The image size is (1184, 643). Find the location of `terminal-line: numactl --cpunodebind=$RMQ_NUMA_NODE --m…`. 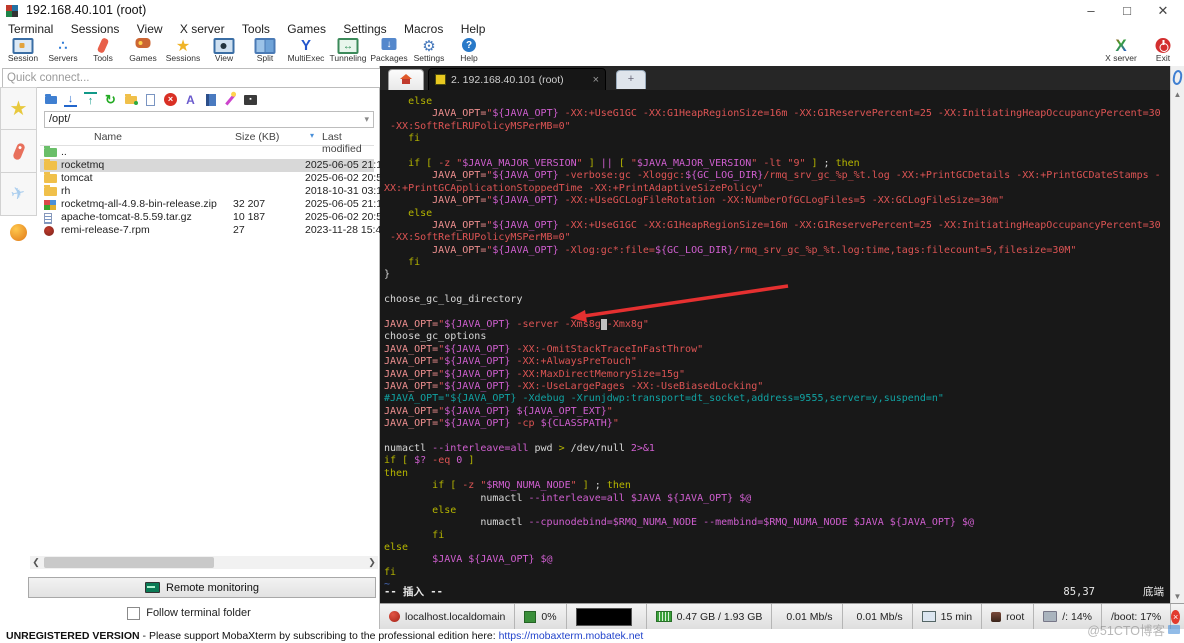

terminal-line: numactl --cpunodebind=$RMQ_NUMA_NODE --m… is located at coordinates (679, 523).